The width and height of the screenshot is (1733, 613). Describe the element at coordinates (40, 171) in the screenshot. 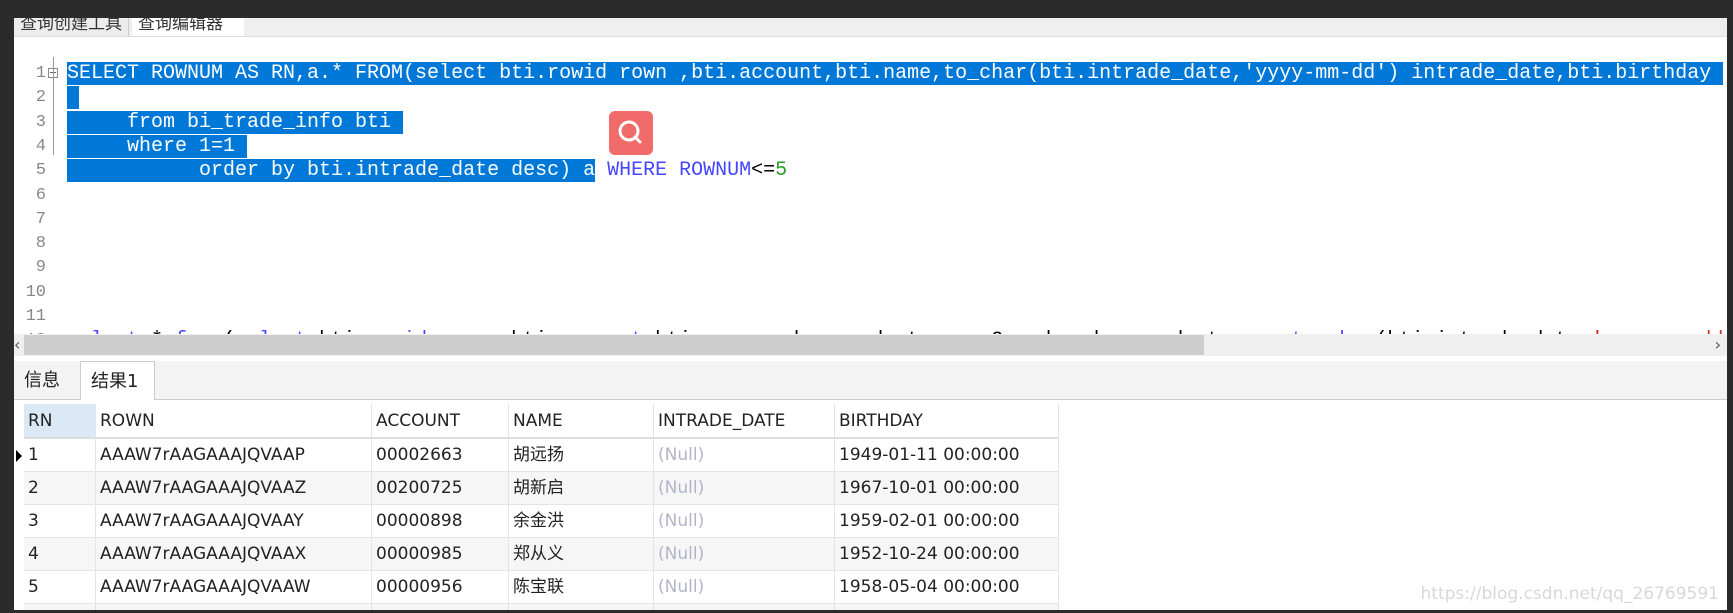

I see `line-number: 5` at that location.